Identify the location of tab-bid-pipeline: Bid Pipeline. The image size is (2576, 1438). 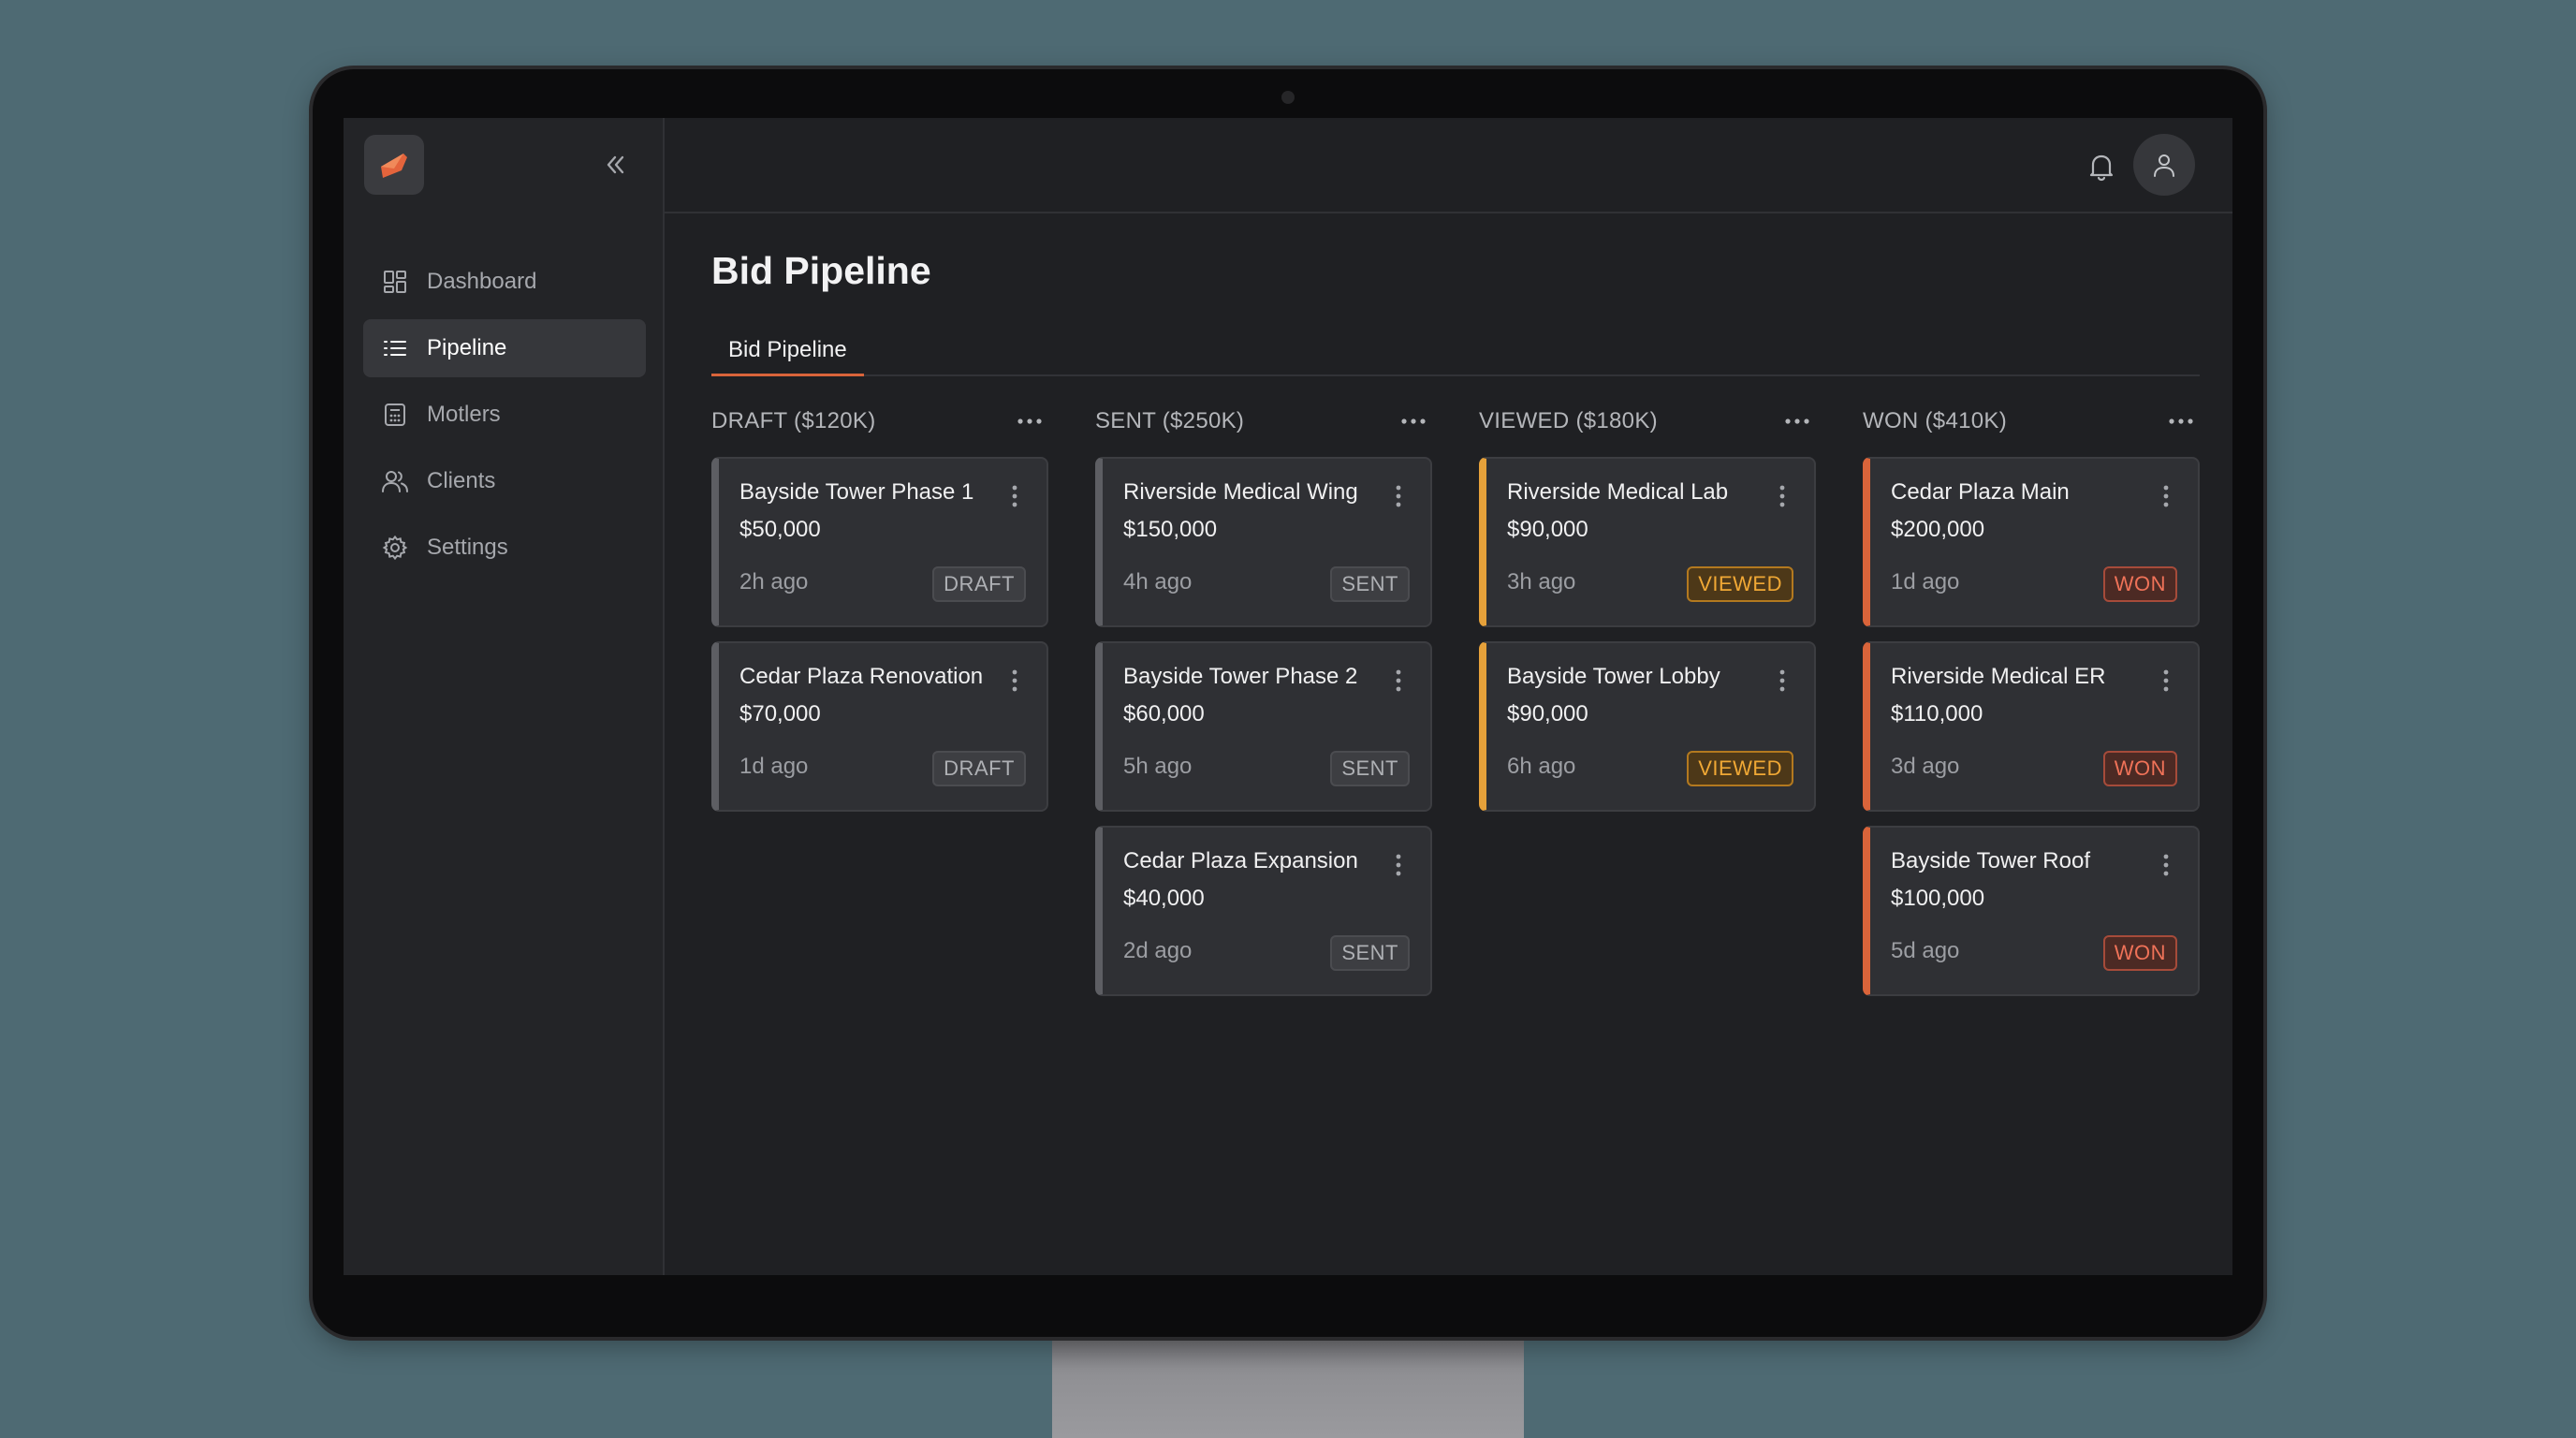
(787, 352).